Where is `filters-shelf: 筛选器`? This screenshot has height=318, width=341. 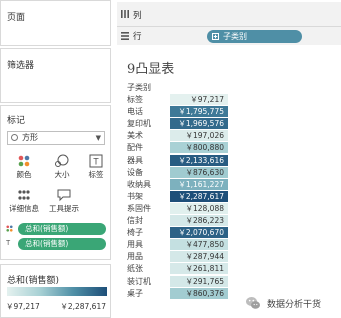
filters-shelf: 筛选器 is located at coordinates (55, 75).